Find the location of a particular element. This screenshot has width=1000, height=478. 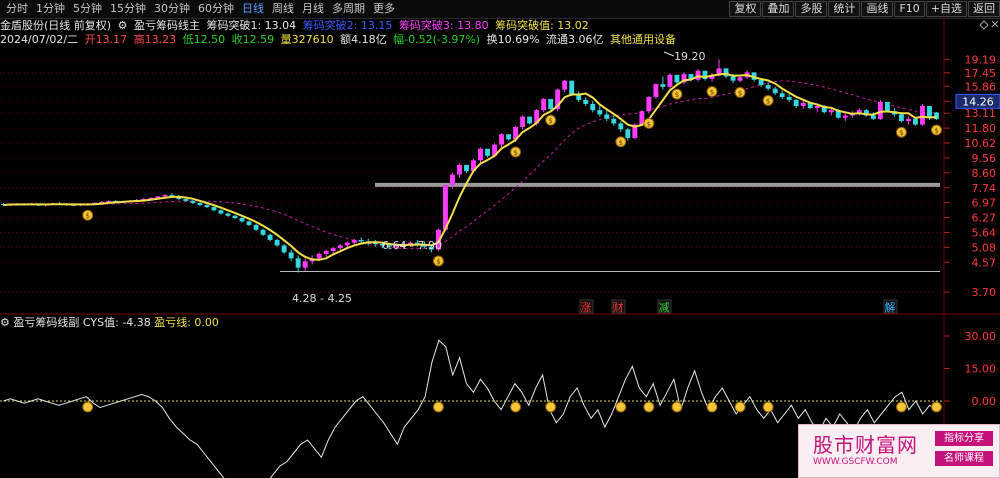

badge-teacher-course: 名师课程 is located at coordinates (964, 458).